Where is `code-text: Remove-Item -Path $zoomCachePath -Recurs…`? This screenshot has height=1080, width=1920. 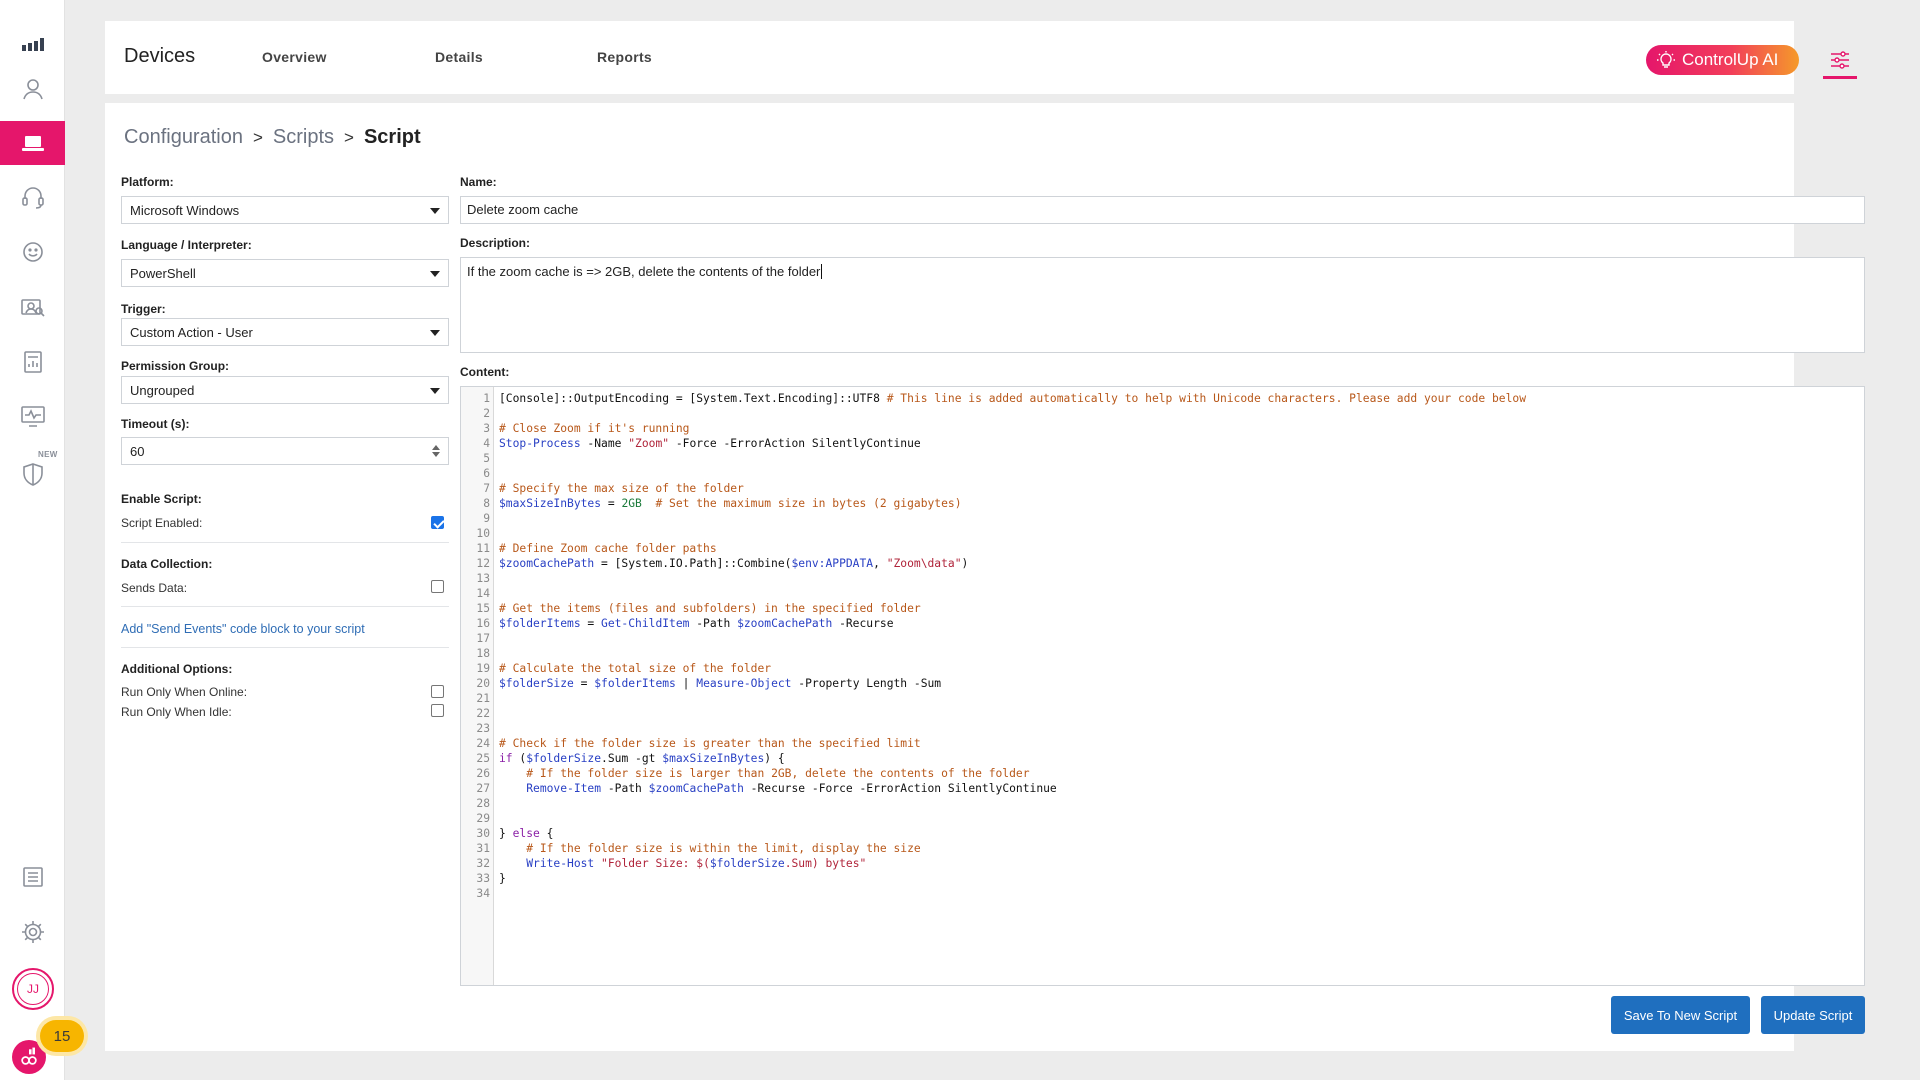 code-text: Remove-Item -Path $zoomCachePath -Recurs… is located at coordinates (791, 788).